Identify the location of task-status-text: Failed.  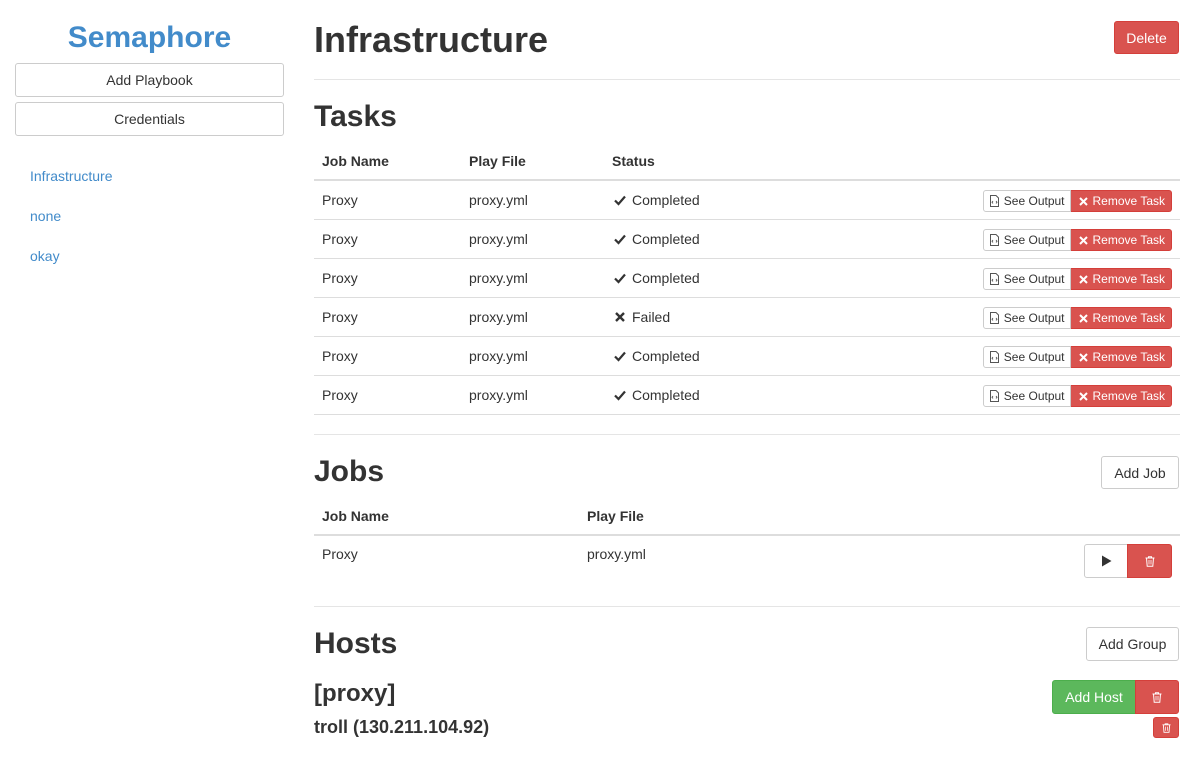
(651, 317).